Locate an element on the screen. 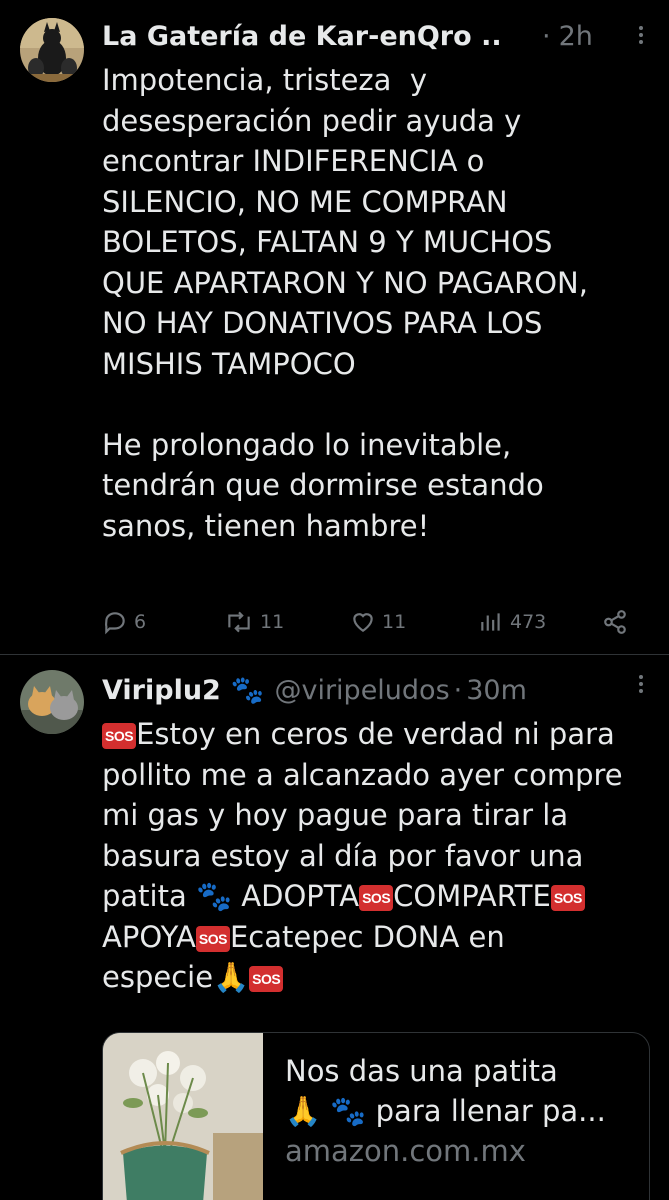  reply-button: 6 is located at coordinates (124, 622).